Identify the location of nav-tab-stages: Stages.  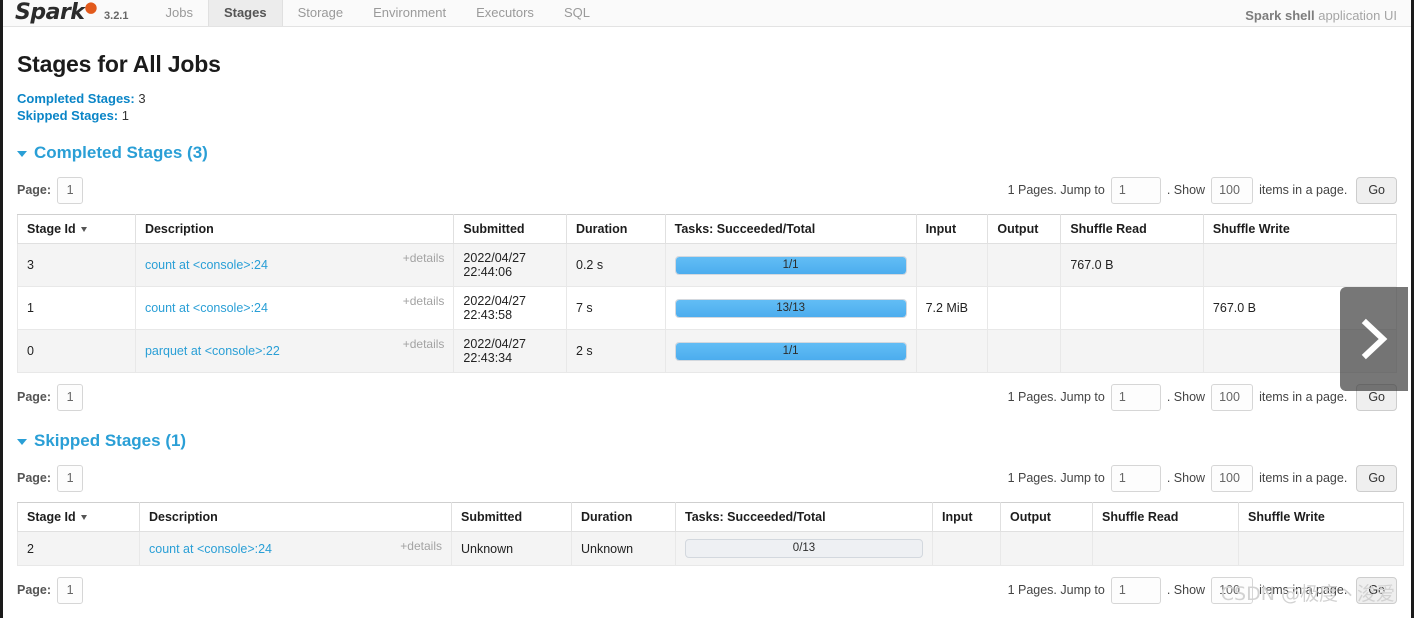
(245, 13).